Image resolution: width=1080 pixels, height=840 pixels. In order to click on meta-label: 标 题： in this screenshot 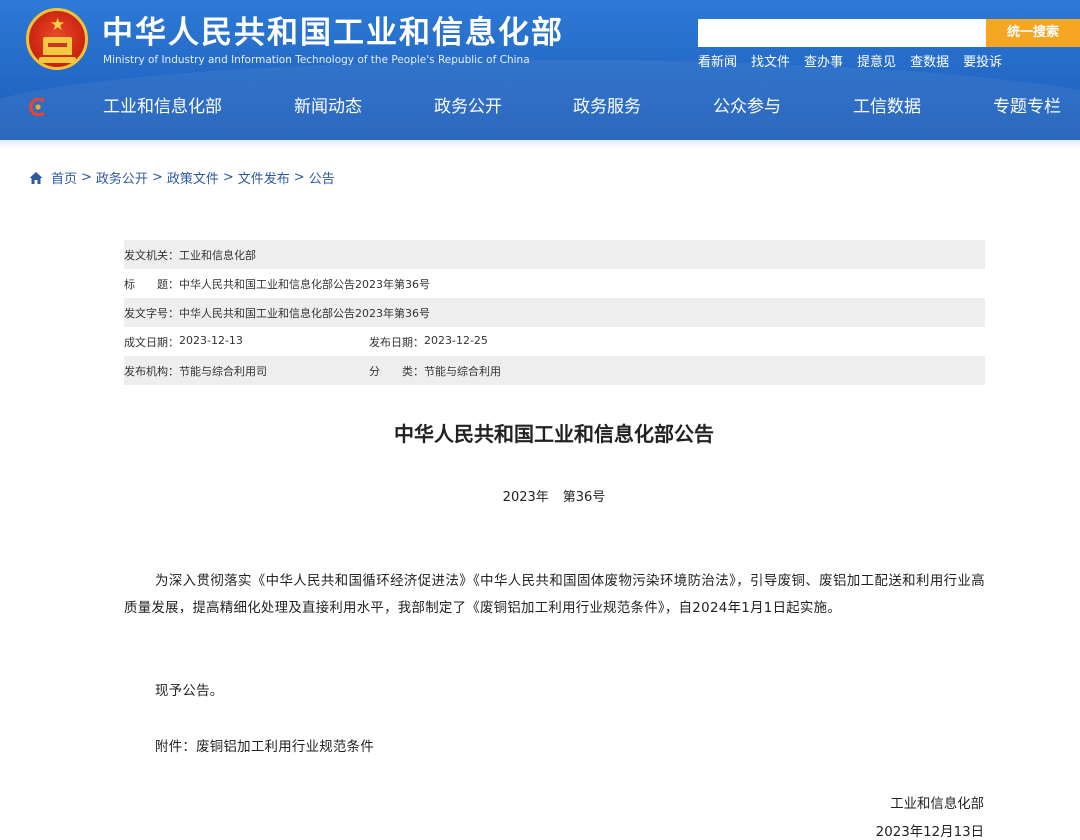, I will do `click(151, 284)`.